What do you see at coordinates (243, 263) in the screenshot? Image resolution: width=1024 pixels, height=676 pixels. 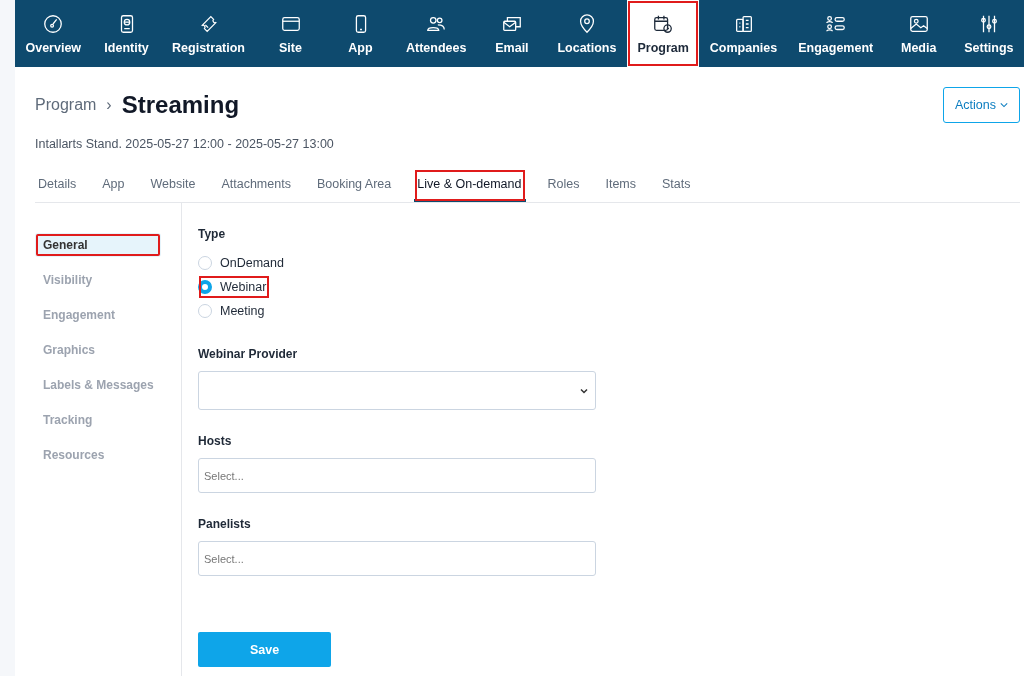 I see `radio-option: OnDemand` at bounding box center [243, 263].